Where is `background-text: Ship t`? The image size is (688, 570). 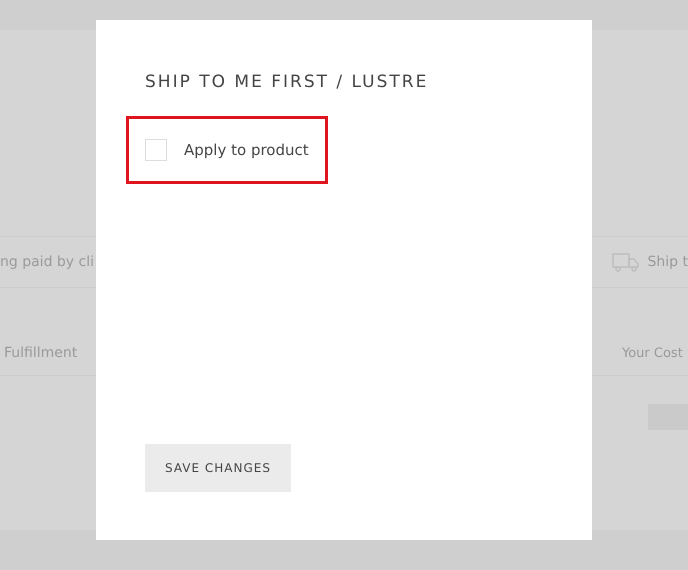 background-text: Ship t is located at coordinates (668, 262).